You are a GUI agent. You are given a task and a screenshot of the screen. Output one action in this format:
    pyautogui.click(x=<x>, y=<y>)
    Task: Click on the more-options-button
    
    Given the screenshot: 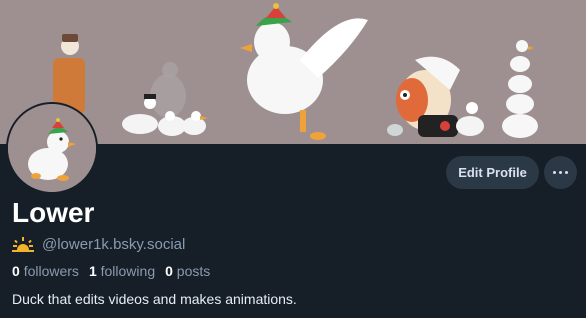 What is the action you would take?
    pyautogui.click(x=560, y=172)
    